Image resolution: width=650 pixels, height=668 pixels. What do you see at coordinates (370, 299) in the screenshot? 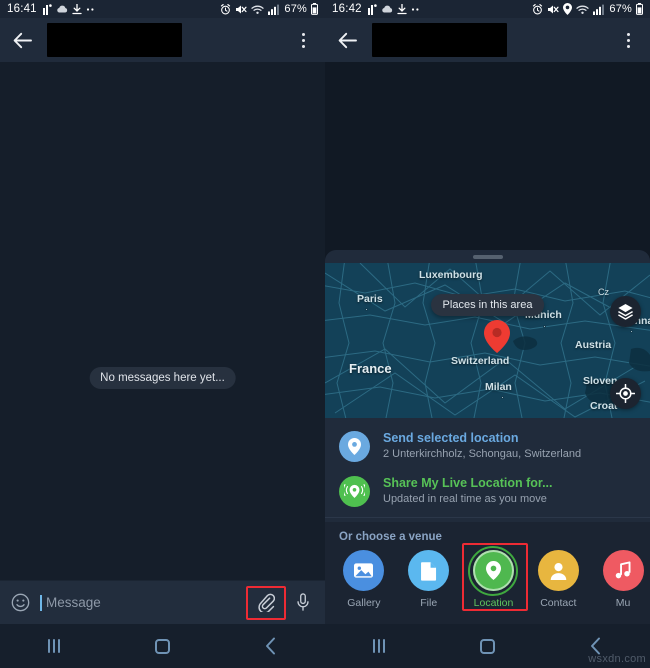
I see `map-label: Paris` at bounding box center [370, 299].